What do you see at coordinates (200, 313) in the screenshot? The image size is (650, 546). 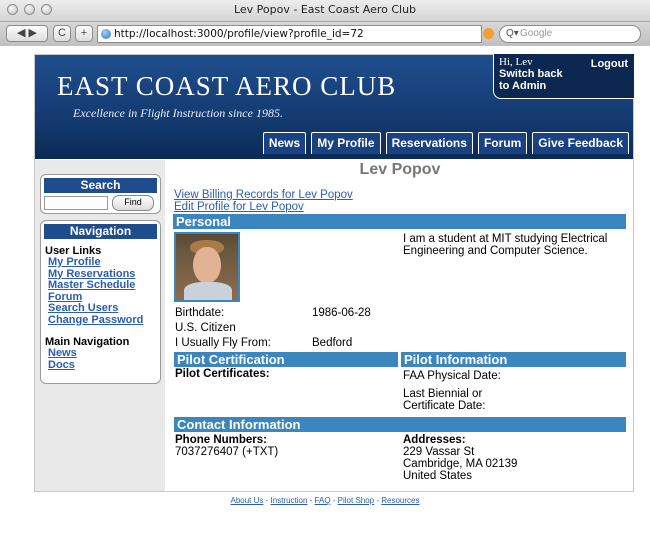 I see `birthdate-label: Birthdate:` at bounding box center [200, 313].